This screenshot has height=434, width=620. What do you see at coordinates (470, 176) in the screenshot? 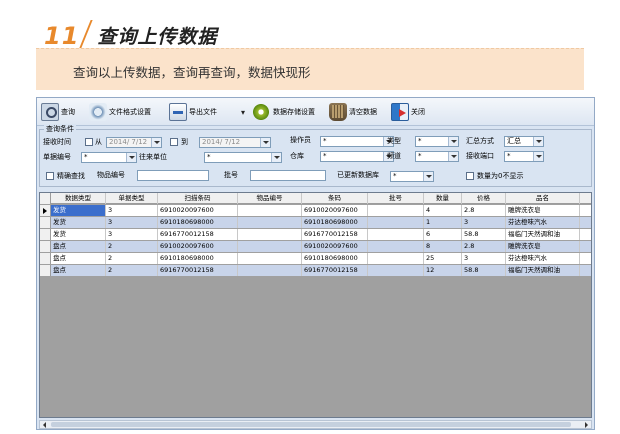
I see `hide-zero-qty-checkbox` at bounding box center [470, 176].